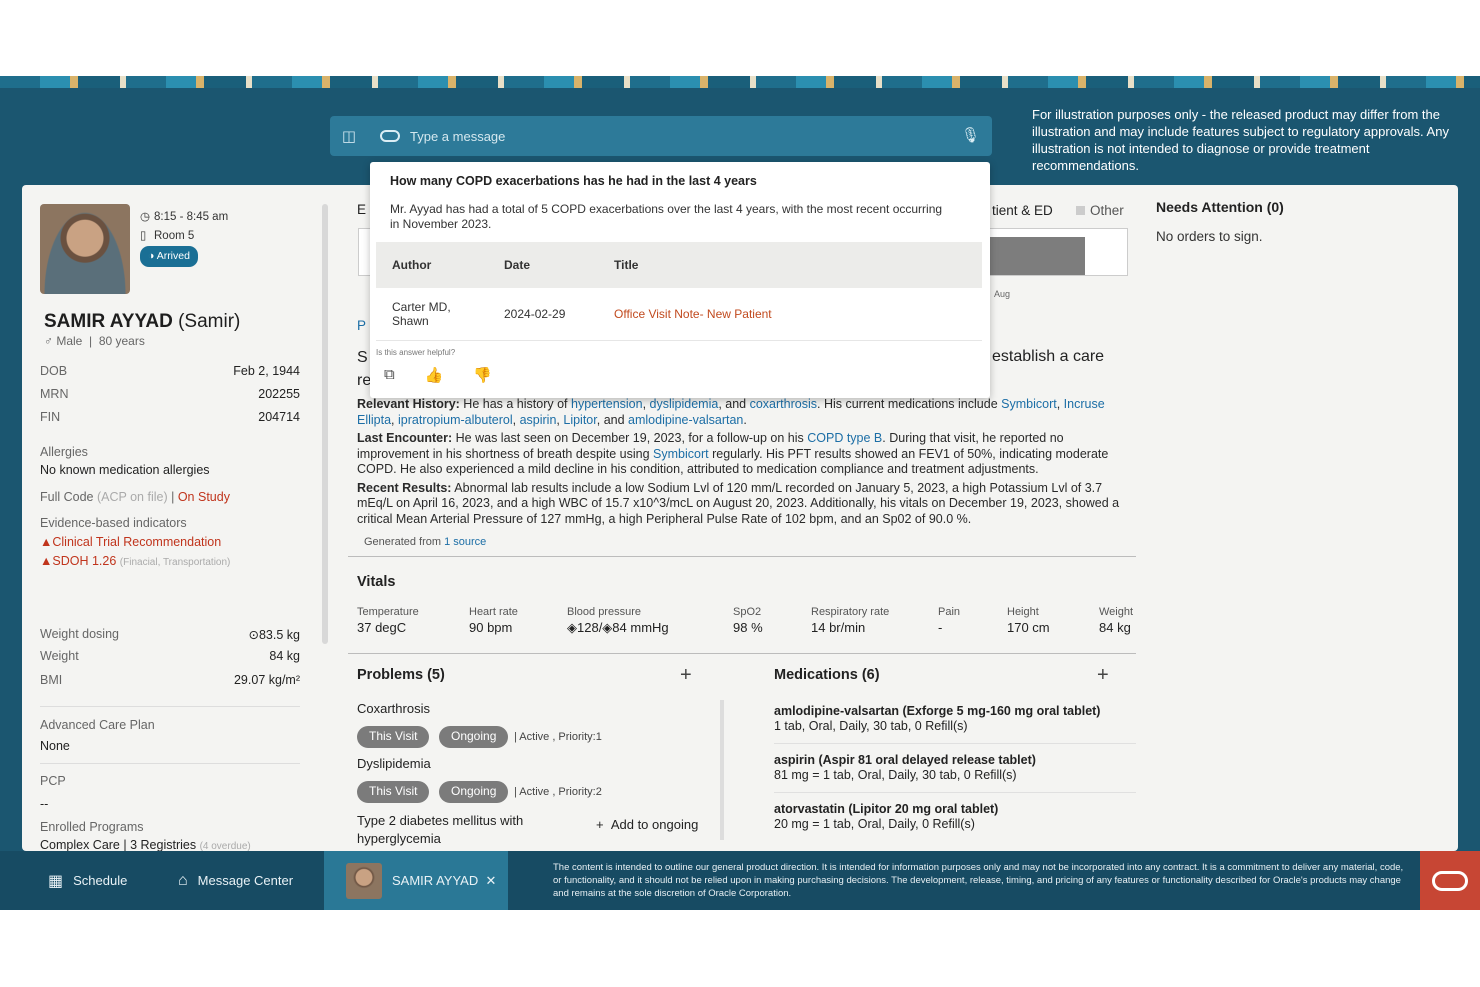 This screenshot has height=987, width=1480. What do you see at coordinates (46, 561) in the screenshot?
I see `warning-icon: ▲` at bounding box center [46, 561].